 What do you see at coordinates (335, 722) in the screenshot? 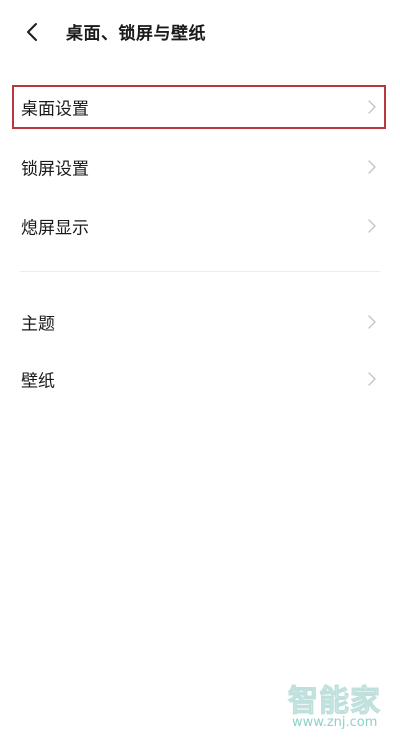
I see `watermark-url: www.znj.com` at bounding box center [335, 722].